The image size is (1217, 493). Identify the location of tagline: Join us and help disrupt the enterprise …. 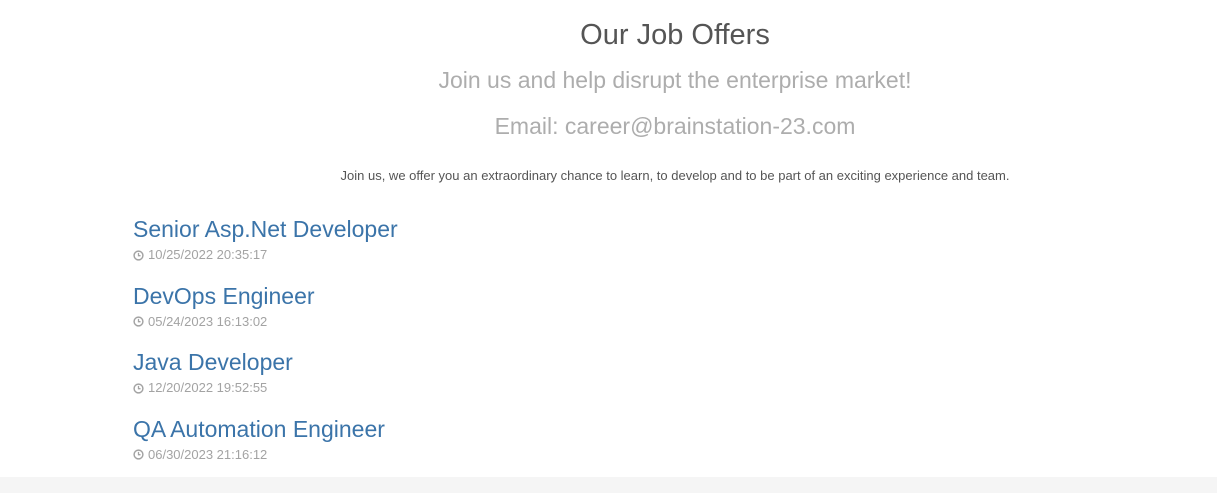
(675, 80).